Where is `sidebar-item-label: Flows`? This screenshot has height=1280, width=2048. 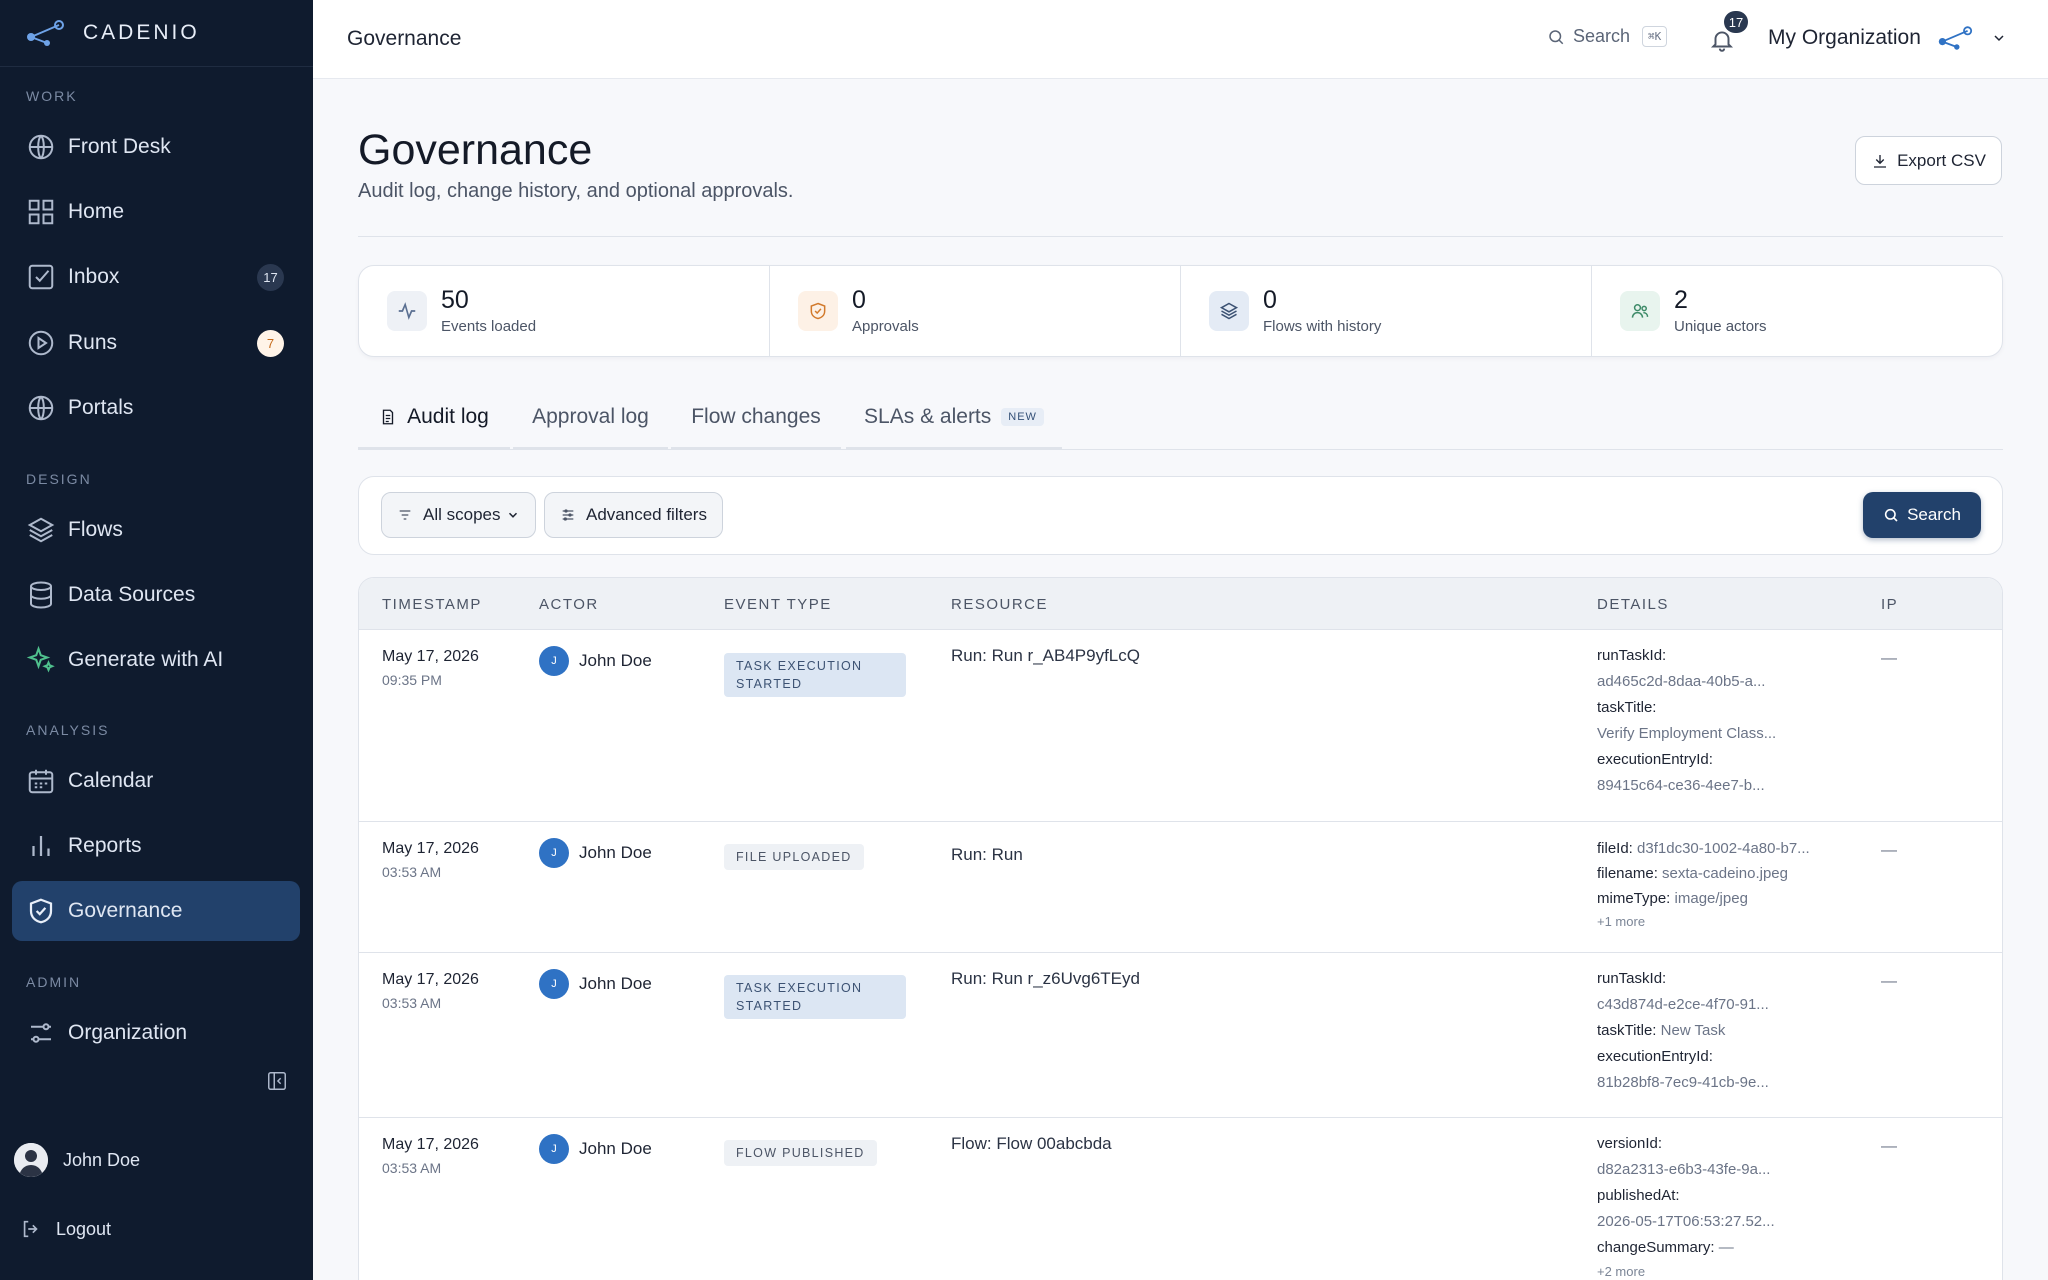 sidebar-item-label: Flows is located at coordinates (95, 529).